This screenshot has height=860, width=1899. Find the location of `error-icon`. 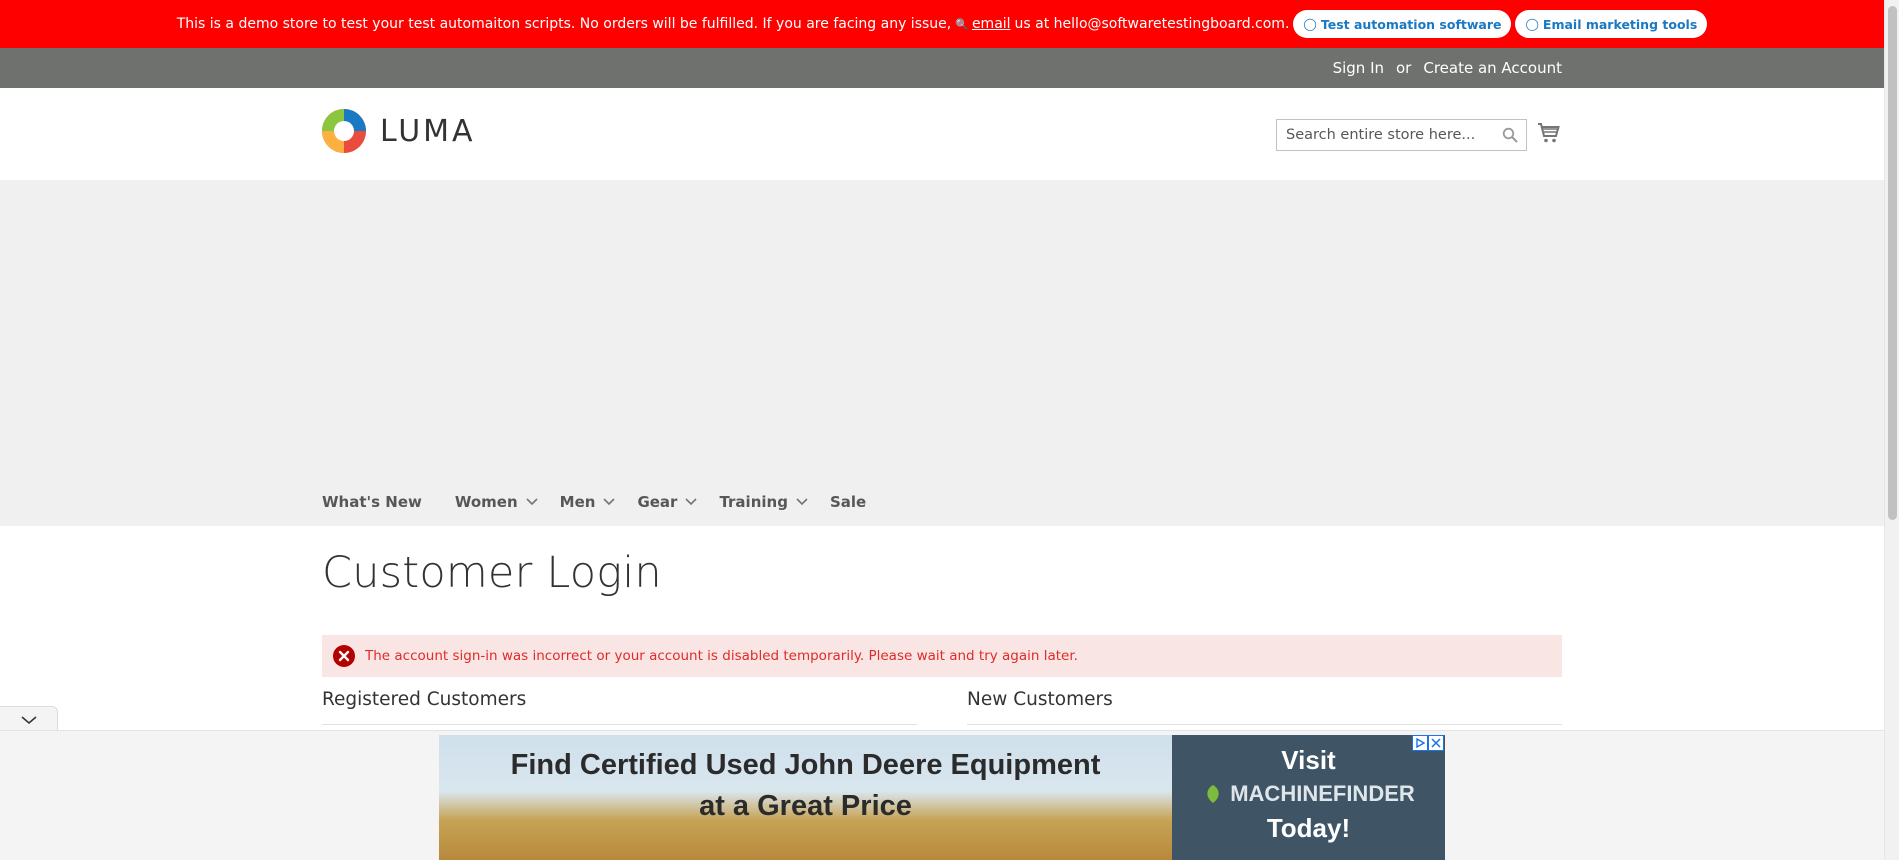

error-icon is located at coordinates (344, 656).